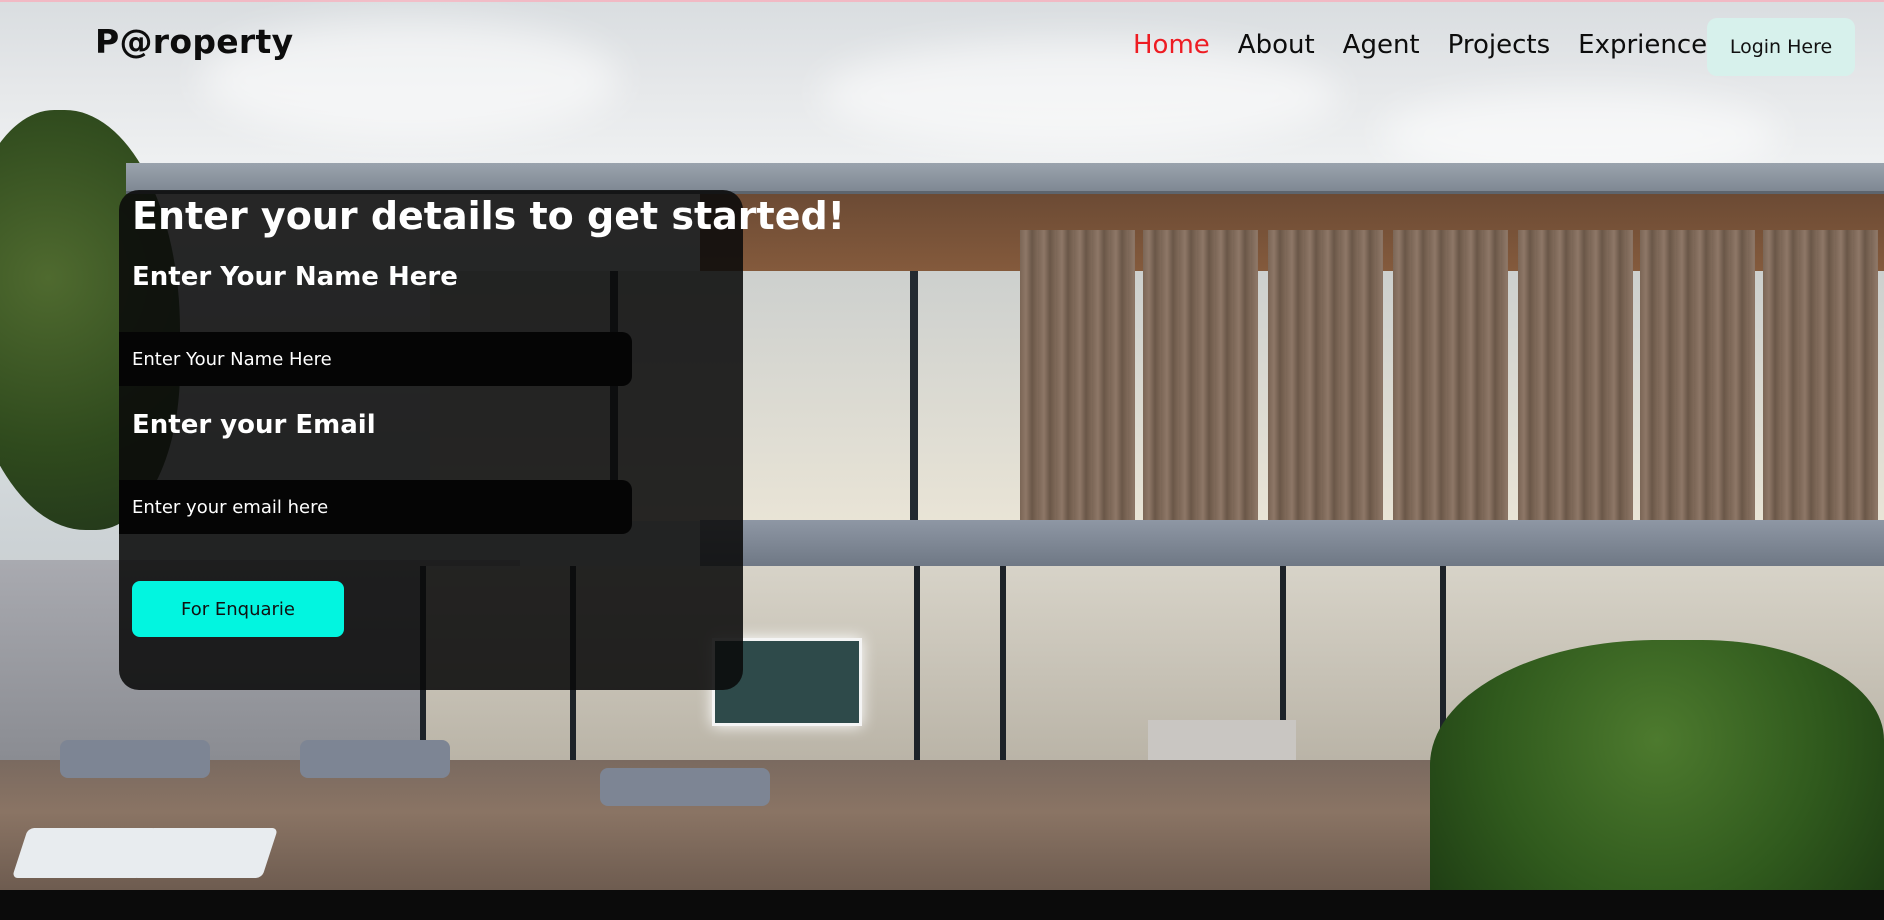  I want to click on email-label: Enter your Email, so click(254, 425).